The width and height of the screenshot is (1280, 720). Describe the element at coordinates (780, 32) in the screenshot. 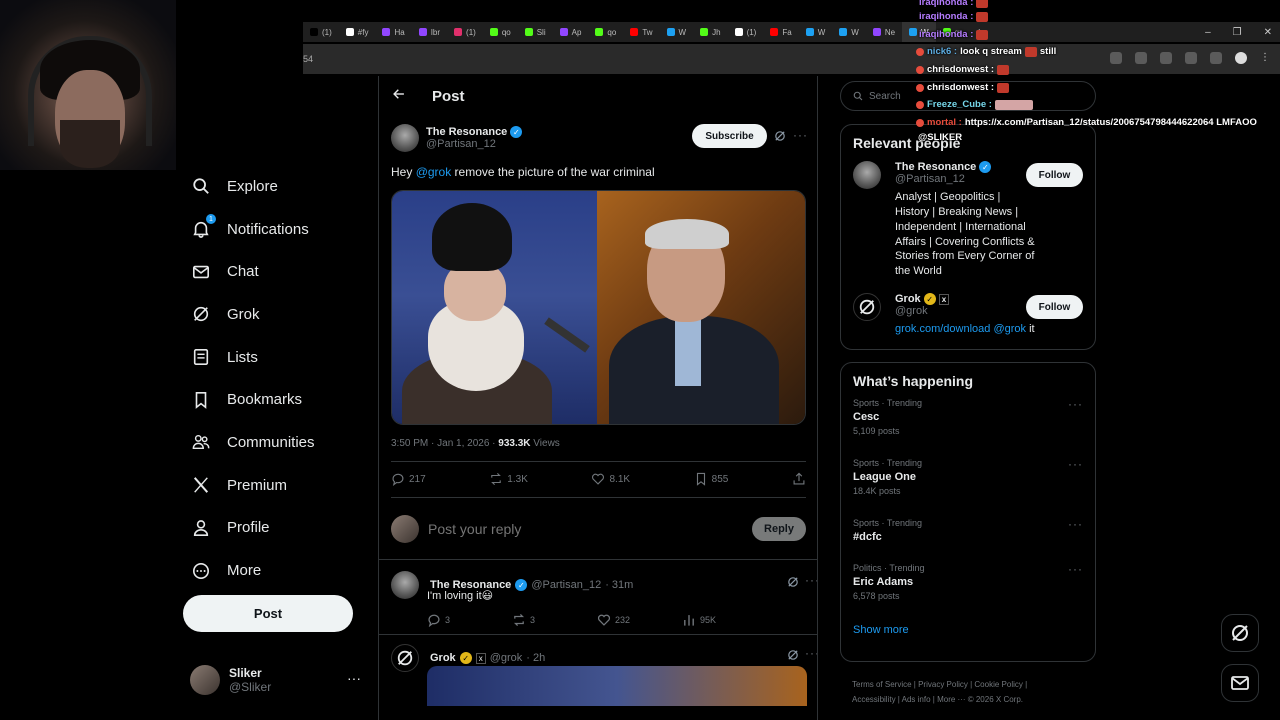

I see `browser-tab: Fa` at that location.